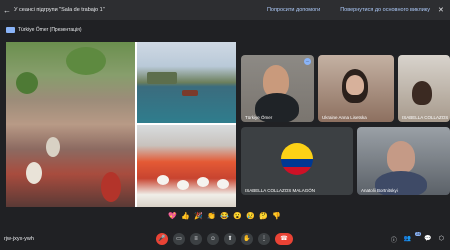 Image resolution: width=450 pixels, height=250 pixels. Describe the element at coordinates (186, 82) in the screenshot. I see `harbor-photo` at that location.